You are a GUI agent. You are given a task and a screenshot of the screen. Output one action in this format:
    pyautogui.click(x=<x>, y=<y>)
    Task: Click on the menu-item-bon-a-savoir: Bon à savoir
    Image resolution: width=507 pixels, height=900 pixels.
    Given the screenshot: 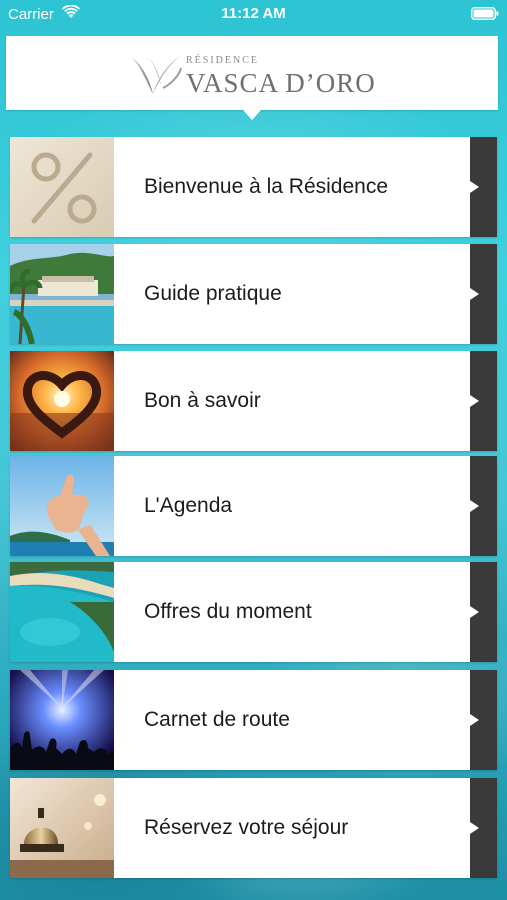 What is the action you would take?
    pyautogui.click(x=253, y=401)
    